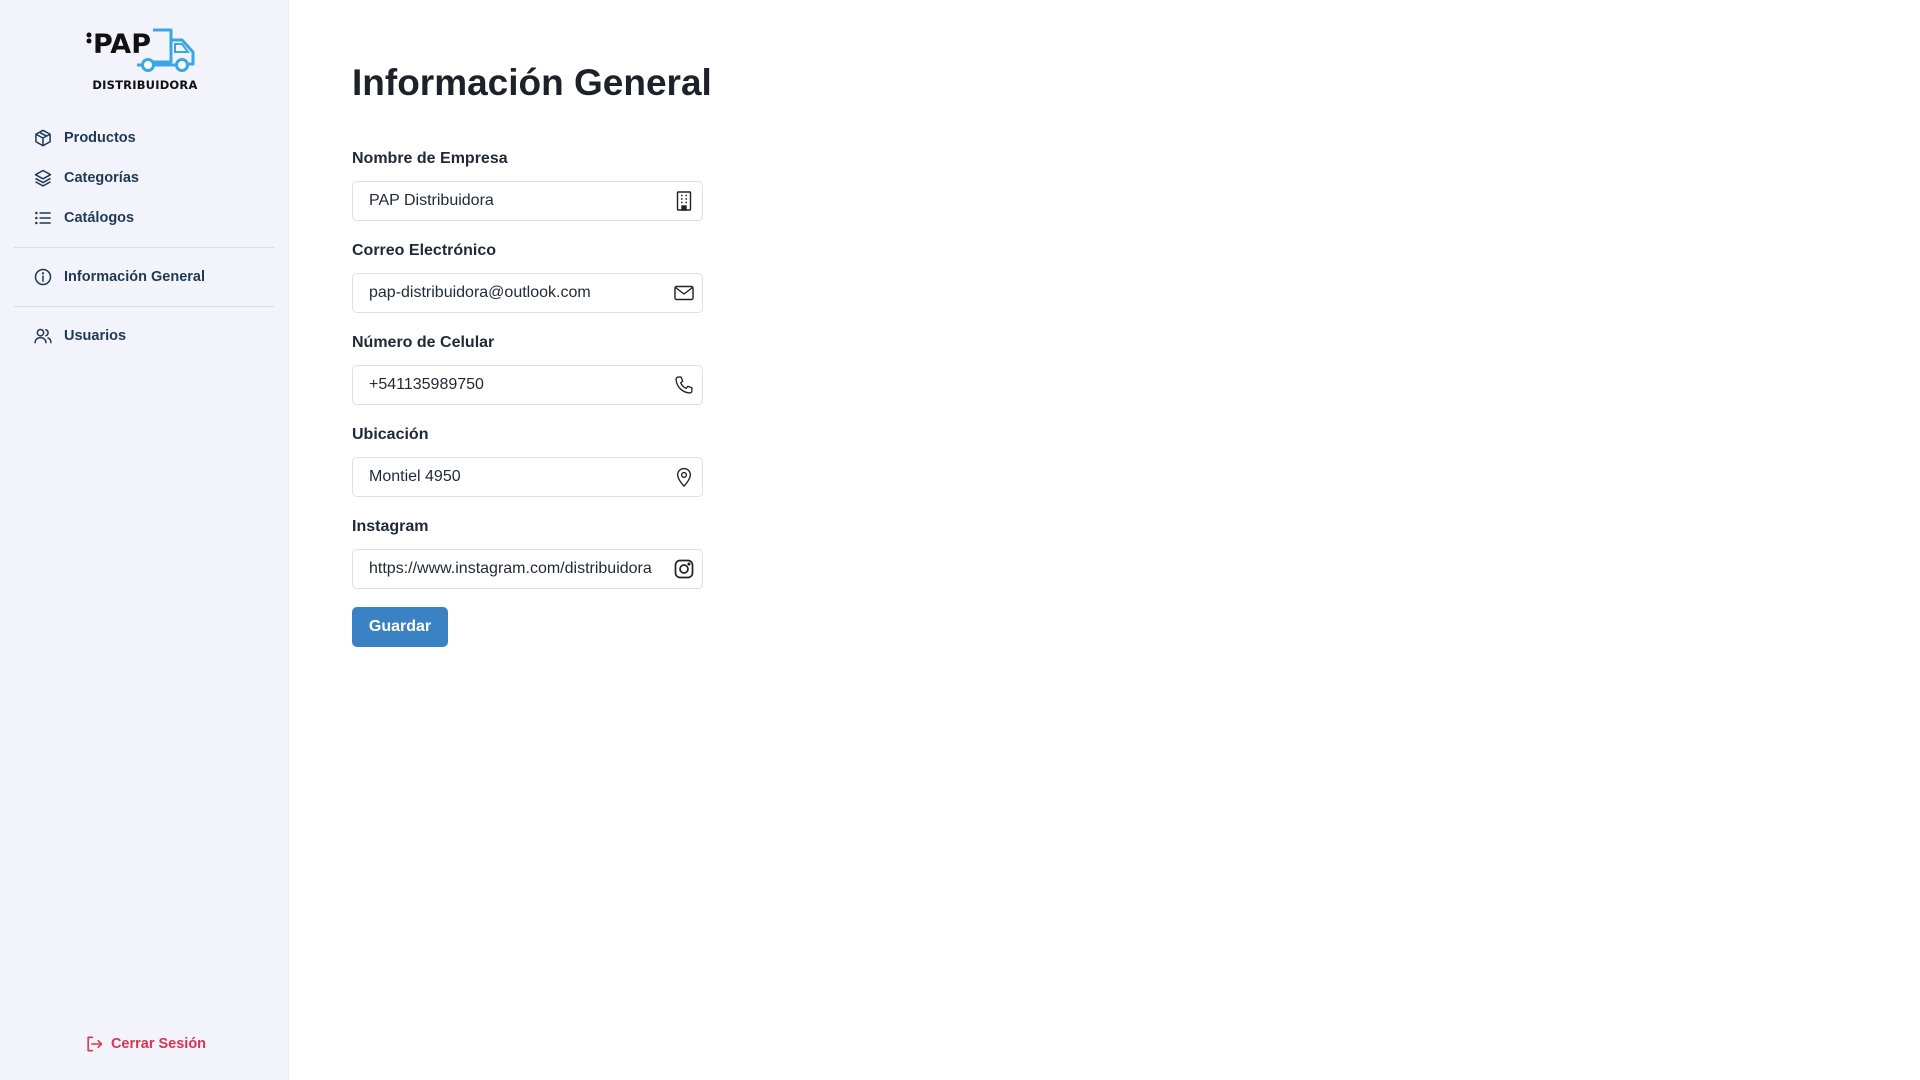  What do you see at coordinates (423, 342) in the screenshot?
I see `field-label: Número de Celular` at bounding box center [423, 342].